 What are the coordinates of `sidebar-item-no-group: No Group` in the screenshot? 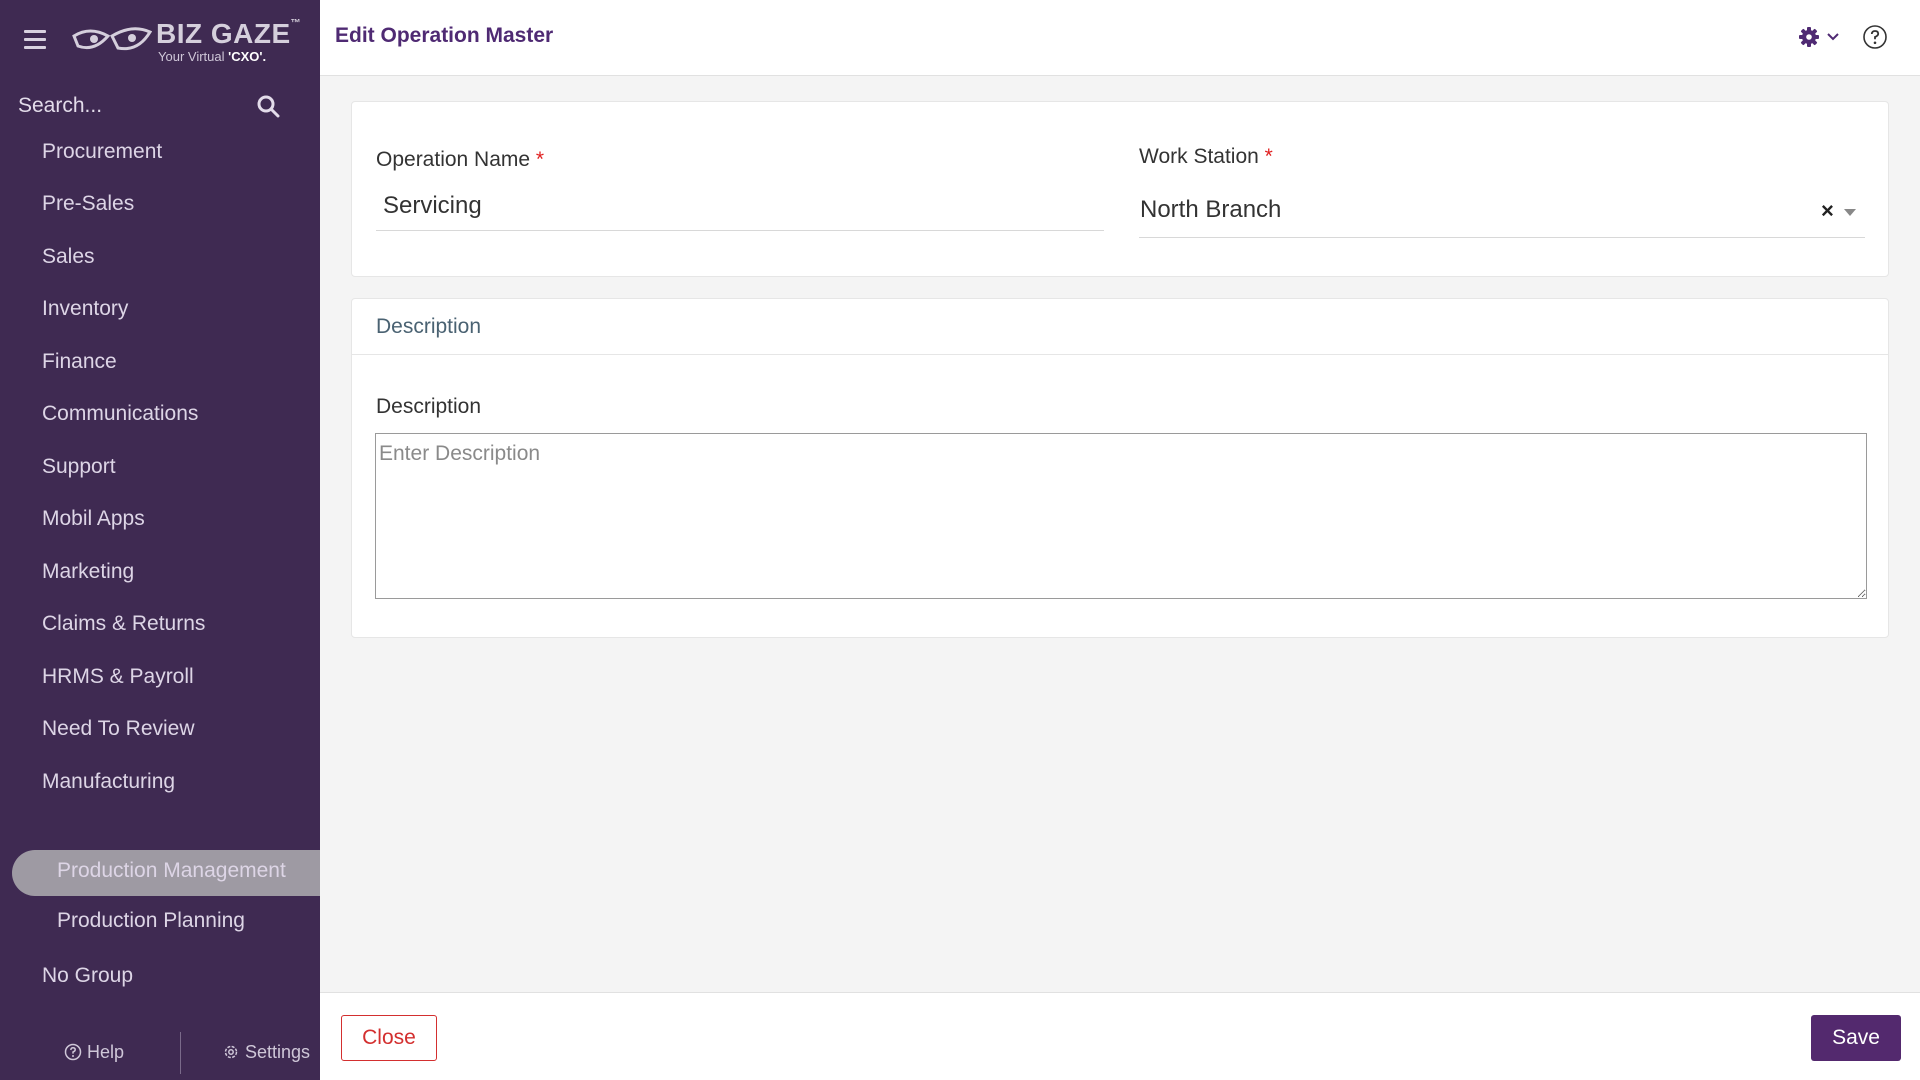 It's located at (87, 976).